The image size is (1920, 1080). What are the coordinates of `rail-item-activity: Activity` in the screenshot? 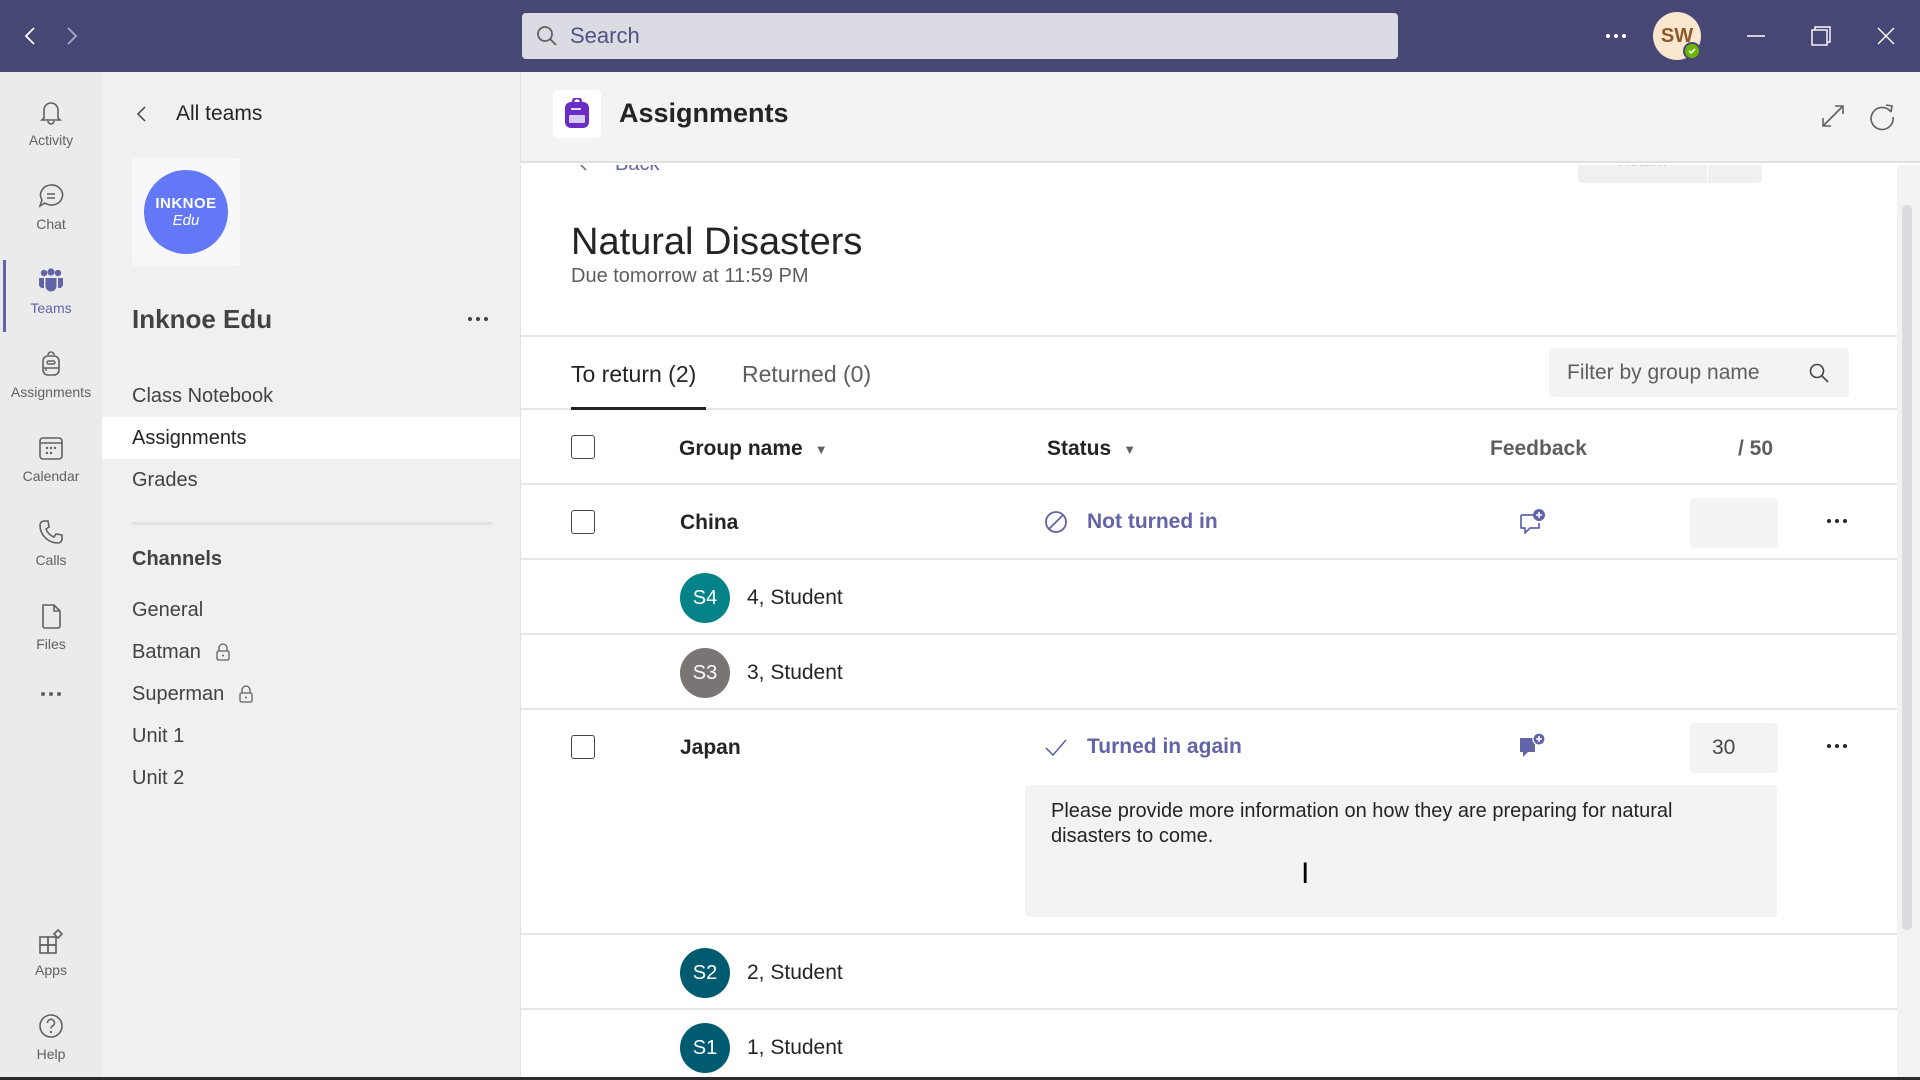 It's located at (51, 122).